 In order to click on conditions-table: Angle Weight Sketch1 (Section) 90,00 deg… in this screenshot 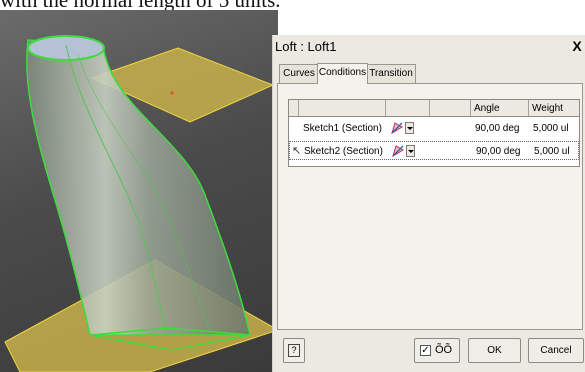, I will do `click(434, 133)`.